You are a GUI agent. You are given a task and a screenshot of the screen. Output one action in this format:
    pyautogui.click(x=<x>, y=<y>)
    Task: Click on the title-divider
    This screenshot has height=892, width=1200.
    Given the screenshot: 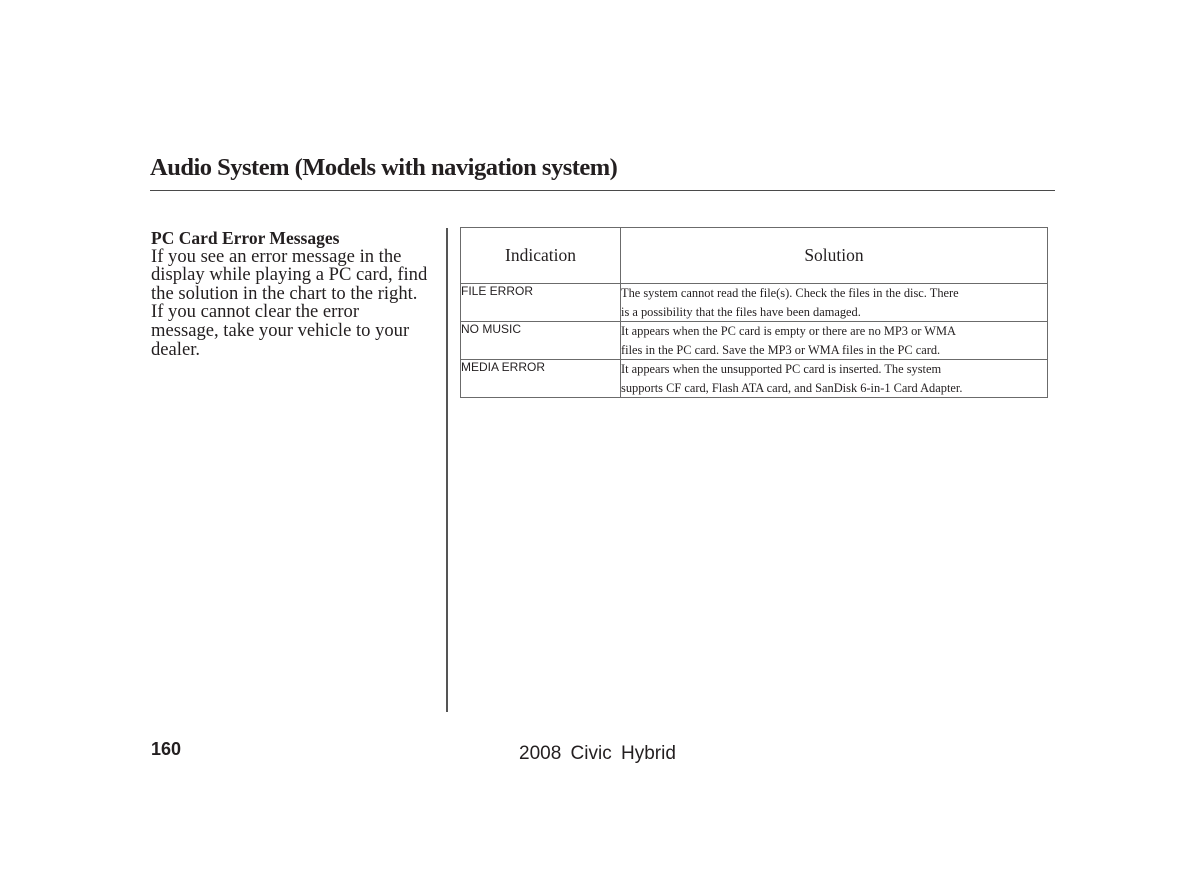 What is the action you would take?
    pyautogui.click(x=602, y=190)
    